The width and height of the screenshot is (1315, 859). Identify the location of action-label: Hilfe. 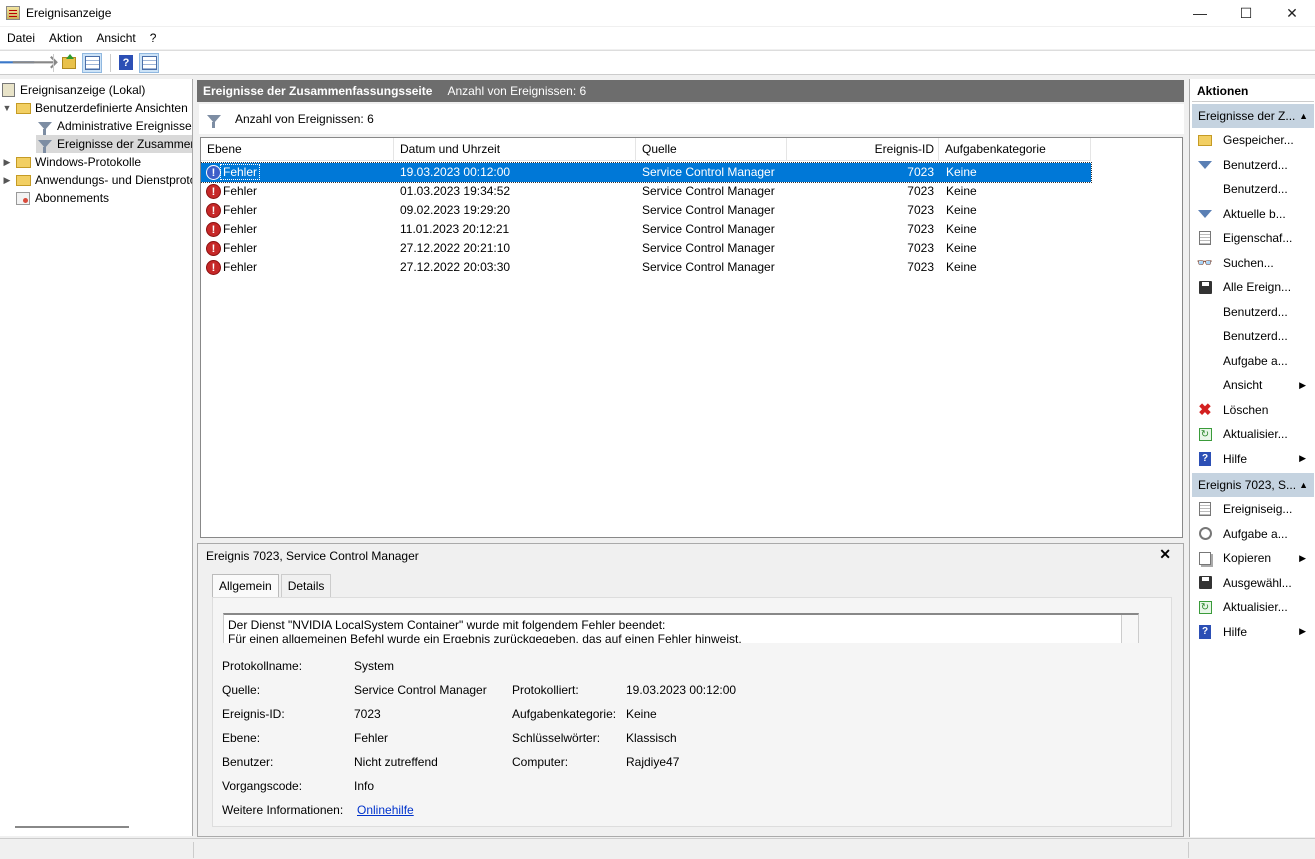
(1235, 458).